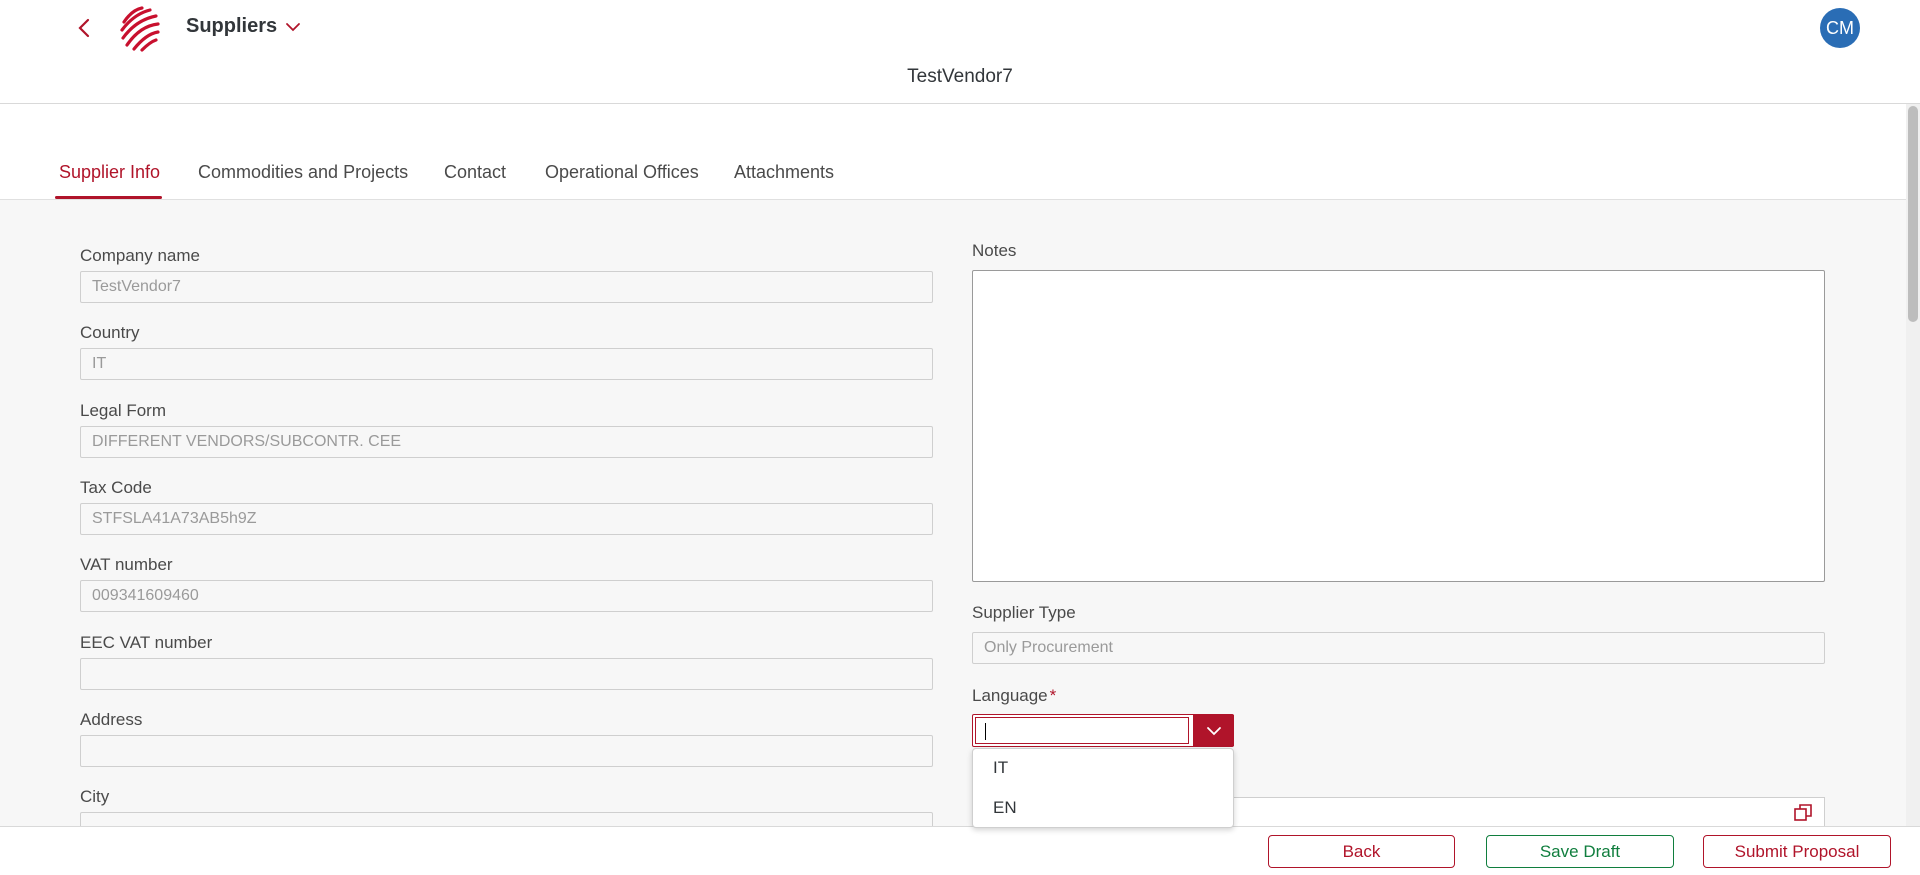  Describe the element at coordinates (1010, 695) in the screenshot. I see `language-label-text: Language` at that location.